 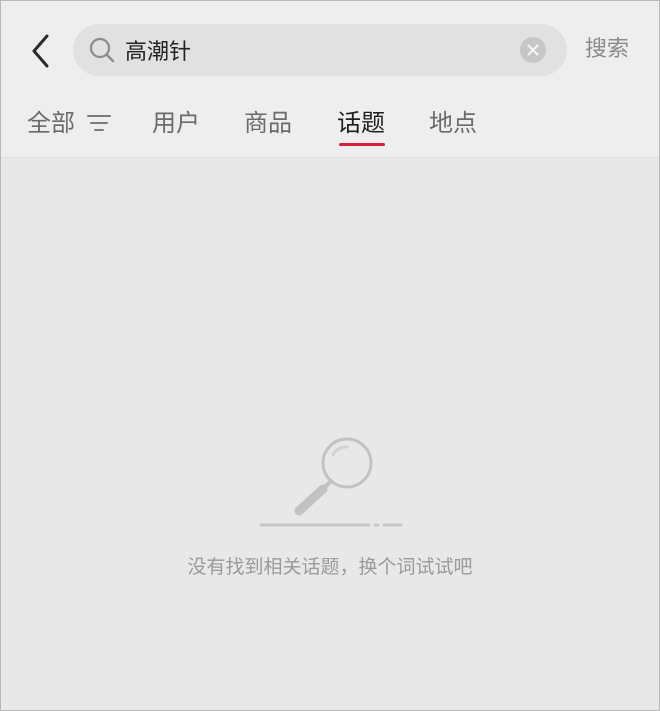 What do you see at coordinates (331, 482) in the screenshot?
I see `magnifier-illustration-icon` at bounding box center [331, 482].